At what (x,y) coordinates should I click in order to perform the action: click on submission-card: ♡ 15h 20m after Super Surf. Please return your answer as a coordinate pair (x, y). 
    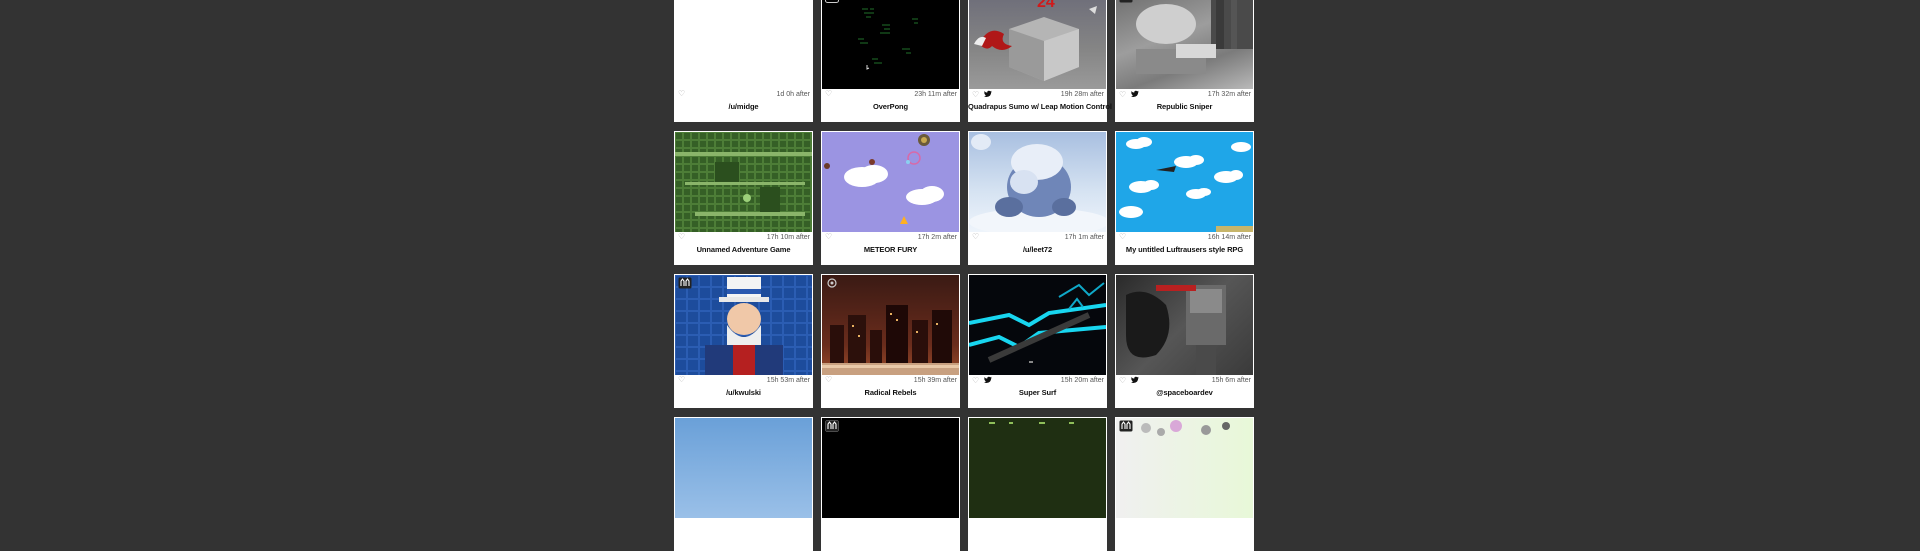
    Looking at the image, I should click on (1037, 341).